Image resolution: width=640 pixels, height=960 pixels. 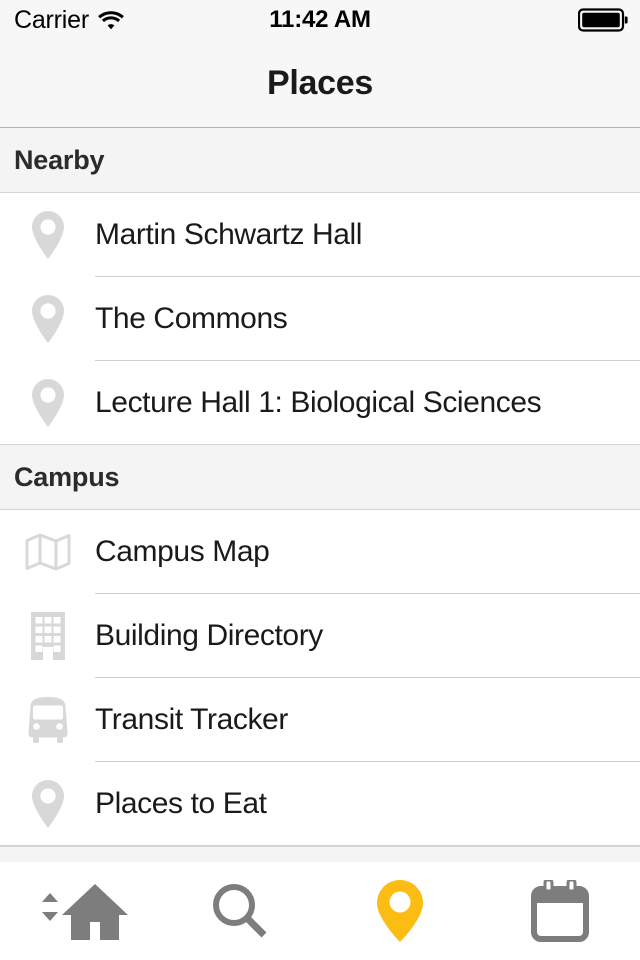 What do you see at coordinates (47, 636) in the screenshot?
I see `building-icon` at bounding box center [47, 636].